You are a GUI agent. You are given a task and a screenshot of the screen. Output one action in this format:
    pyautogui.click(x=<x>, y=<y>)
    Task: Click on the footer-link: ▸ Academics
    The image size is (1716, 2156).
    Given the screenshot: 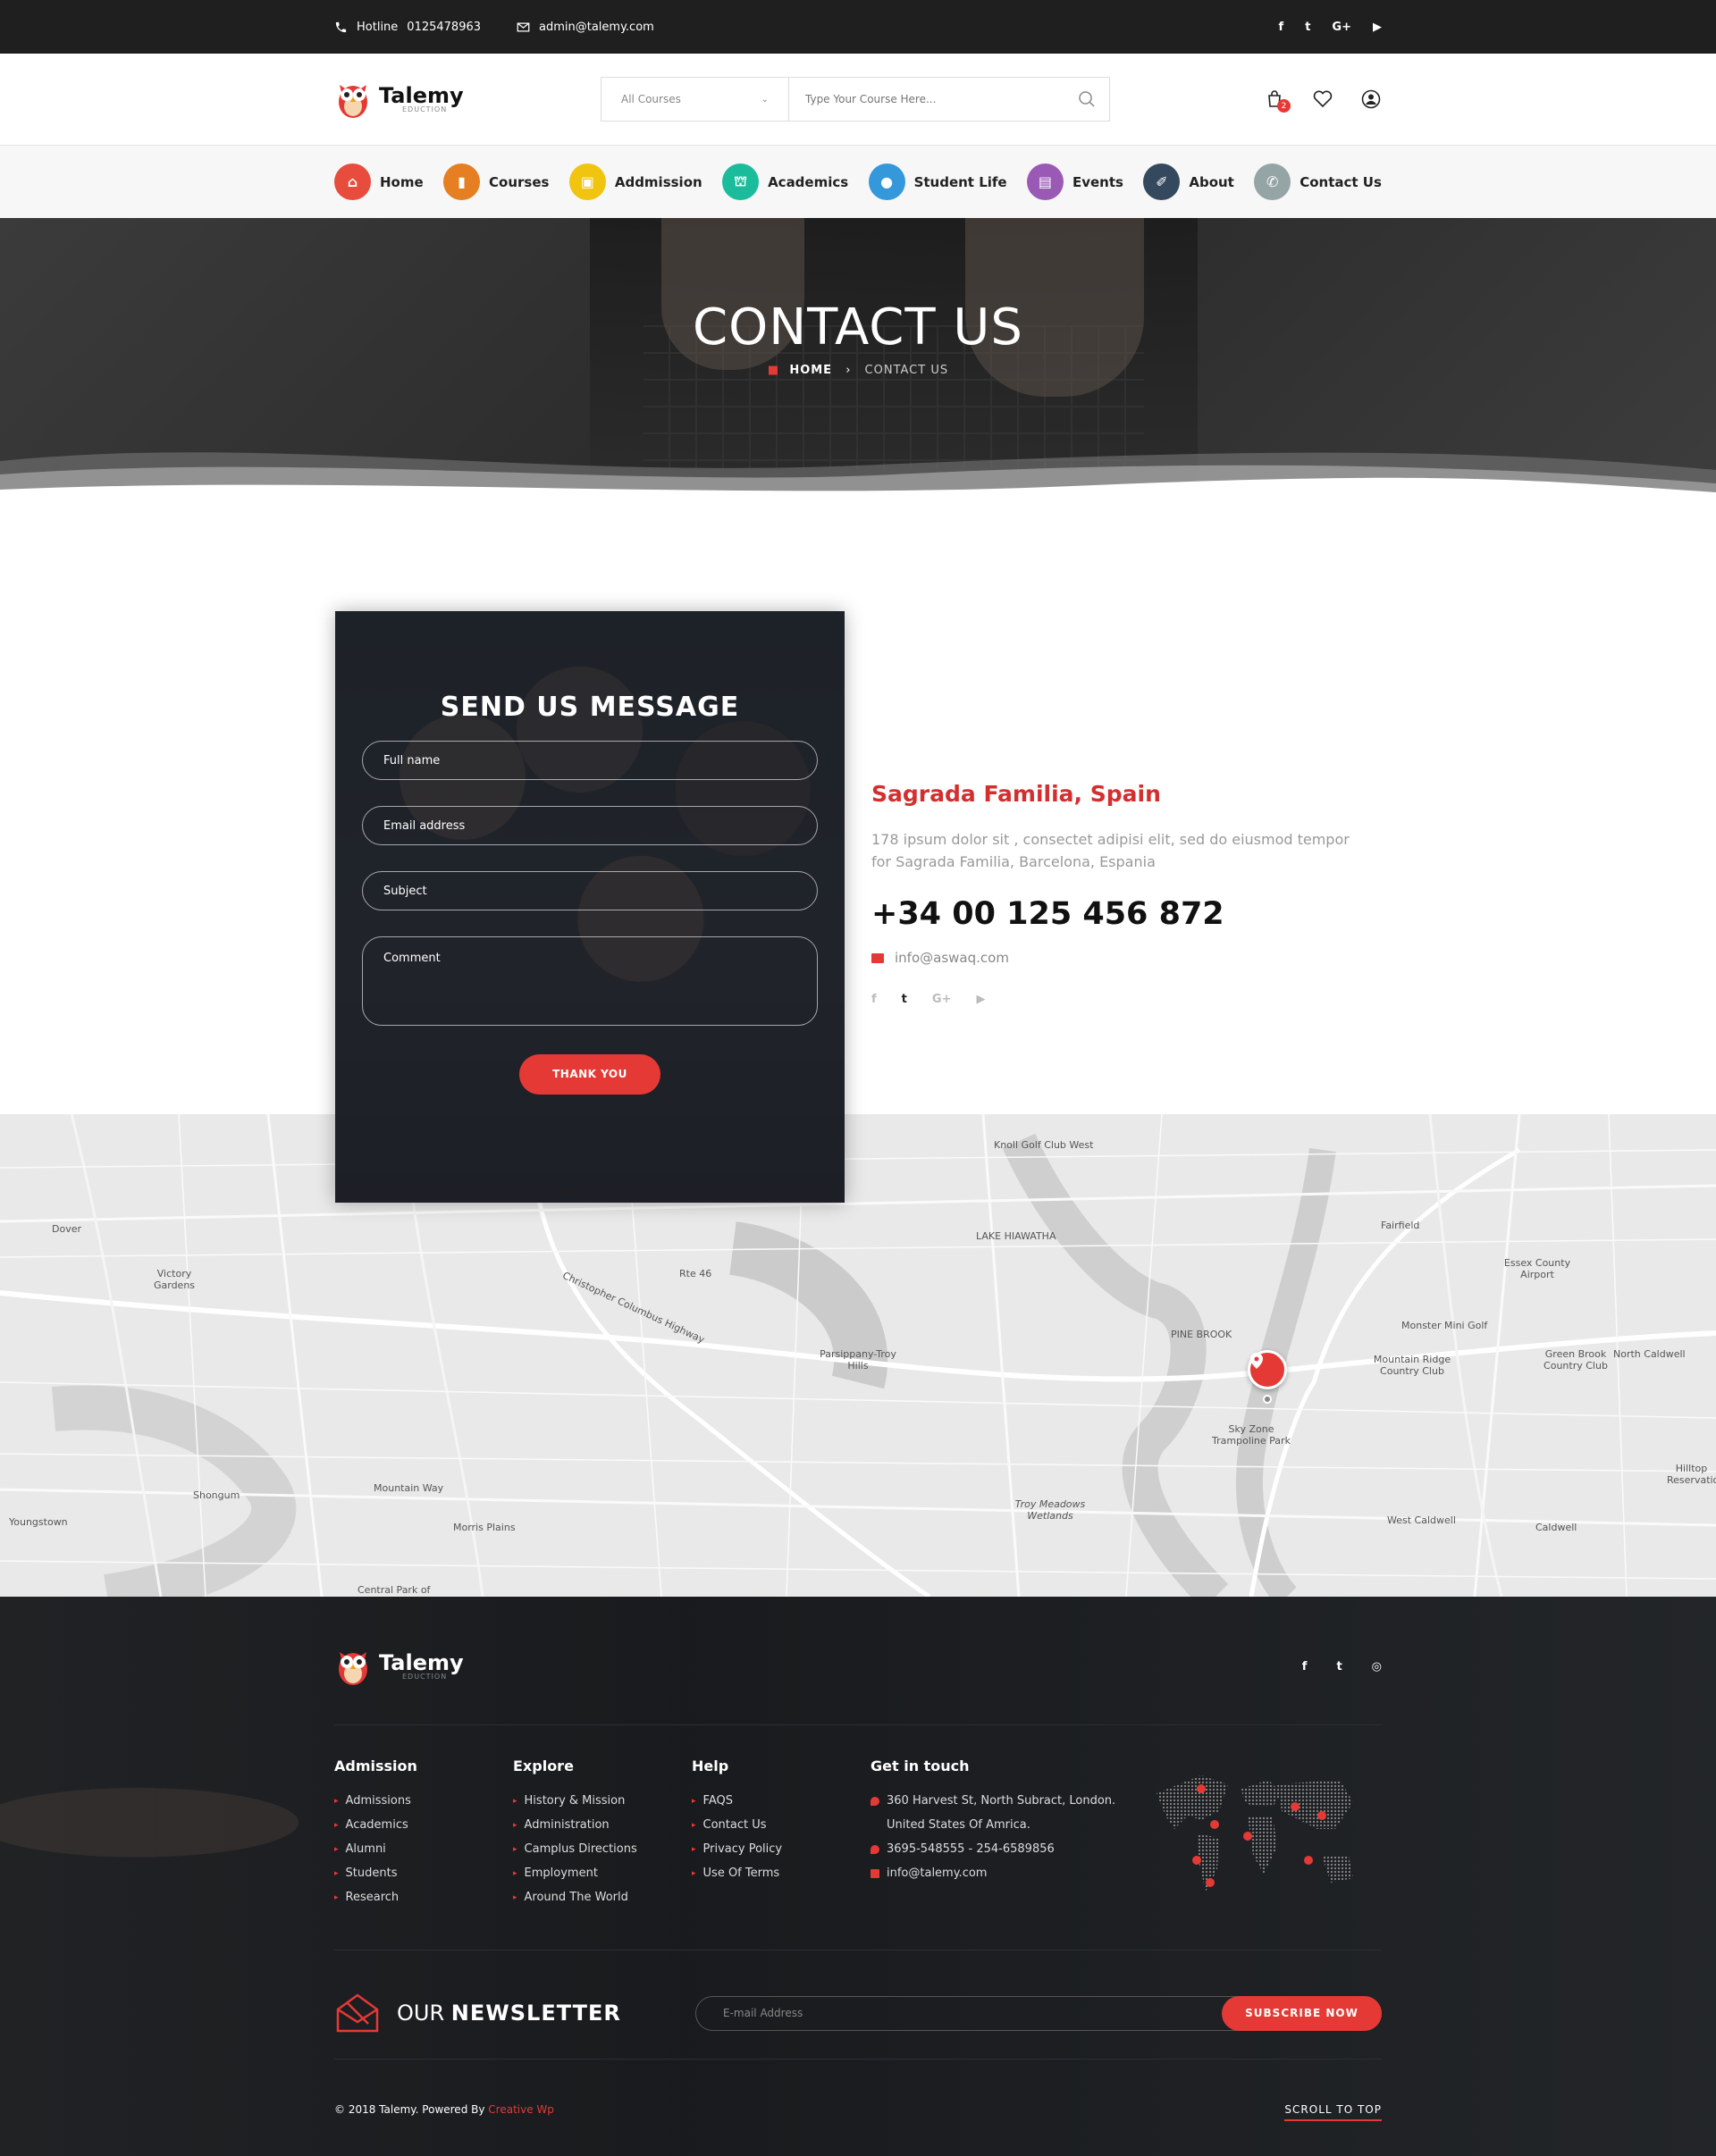 What is the action you would take?
    pyautogui.click(x=424, y=1825)
    